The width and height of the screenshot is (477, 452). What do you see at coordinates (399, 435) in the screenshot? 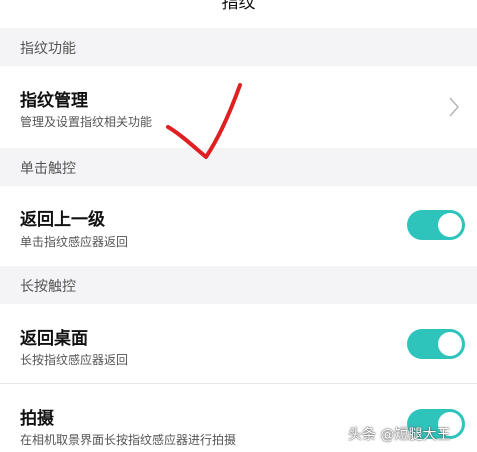
I see `watermark: 头条 @短腿大王` at bounding box center [399, 435].